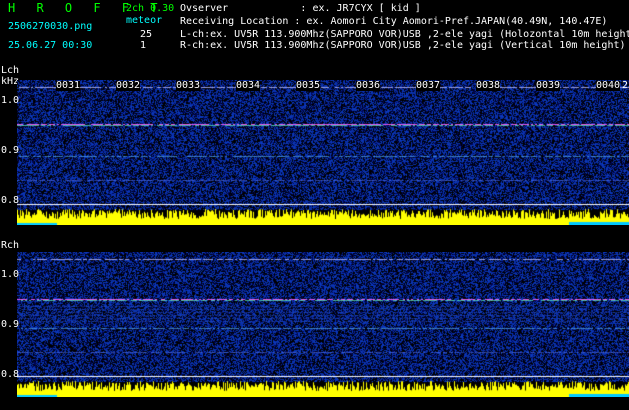 The width and height of the screenshot is (629, 410). I want to click on minute-mark: 0035, so click(308, 85).